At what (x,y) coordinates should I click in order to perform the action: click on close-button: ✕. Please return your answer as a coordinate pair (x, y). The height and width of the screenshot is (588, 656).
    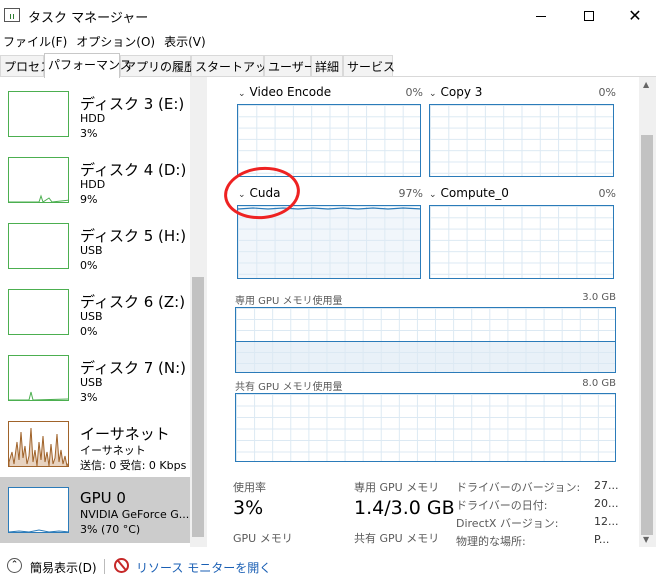
    Looking at the image, I should click on (634, 16).